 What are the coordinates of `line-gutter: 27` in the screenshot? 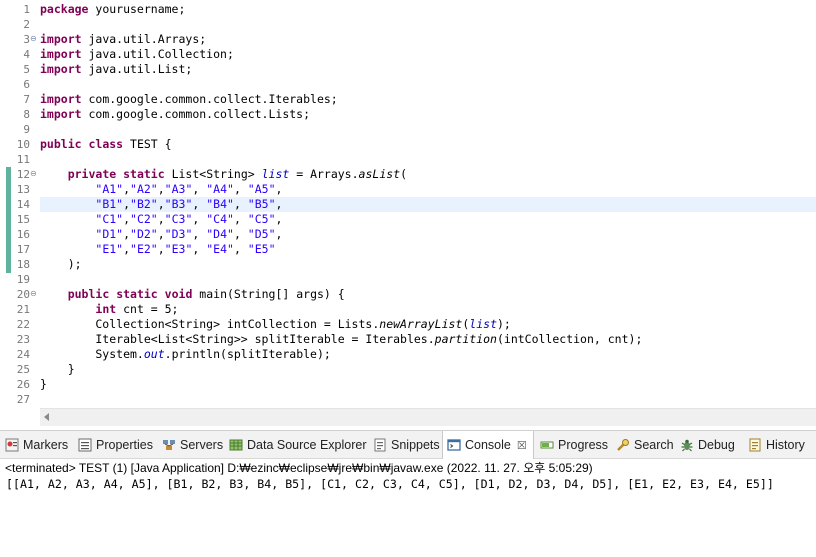 It's located at (18, 399).